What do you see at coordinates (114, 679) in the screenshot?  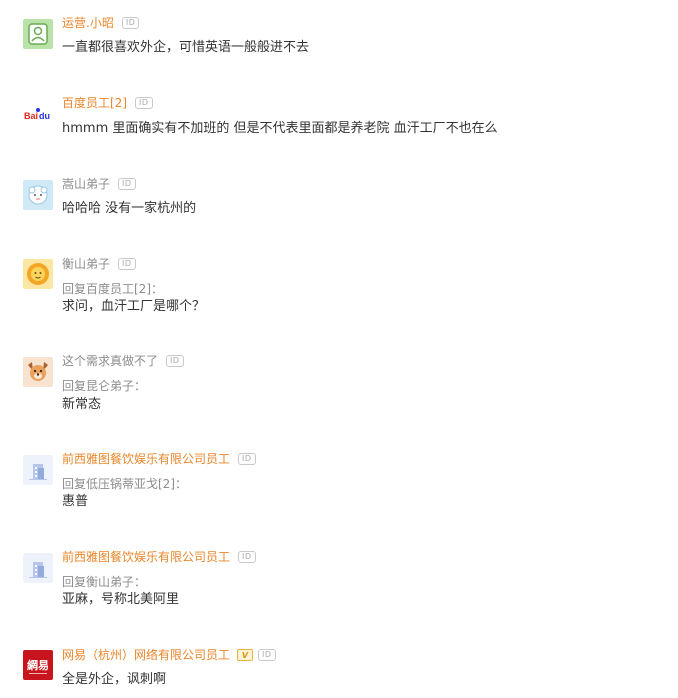 I see `comment-text: 全是外企，讽刺啊` at bounding box center [114, 679].